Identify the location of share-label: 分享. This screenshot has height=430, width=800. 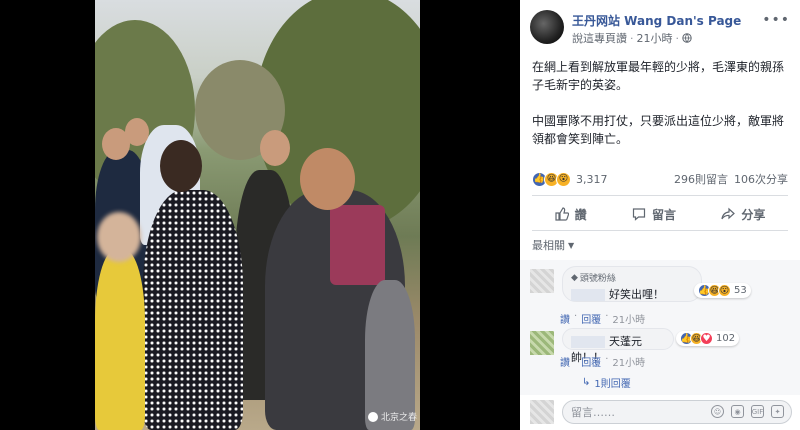
(753, 214).